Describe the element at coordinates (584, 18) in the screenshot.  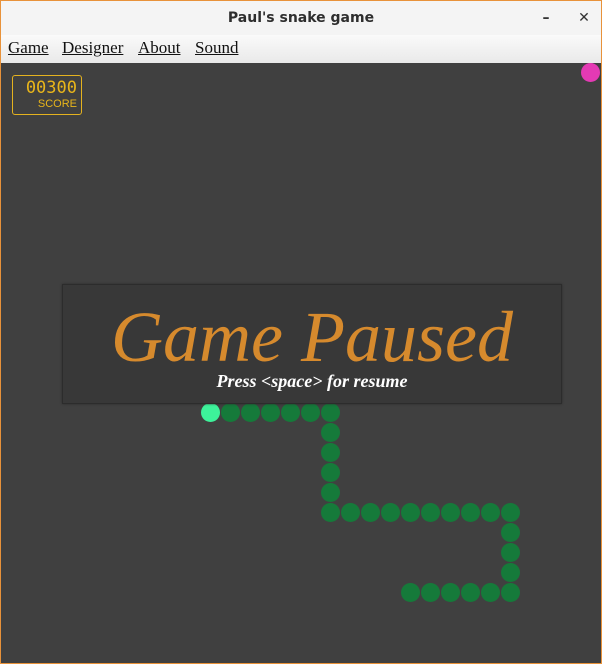
I see `close-button: ✕` at that location.